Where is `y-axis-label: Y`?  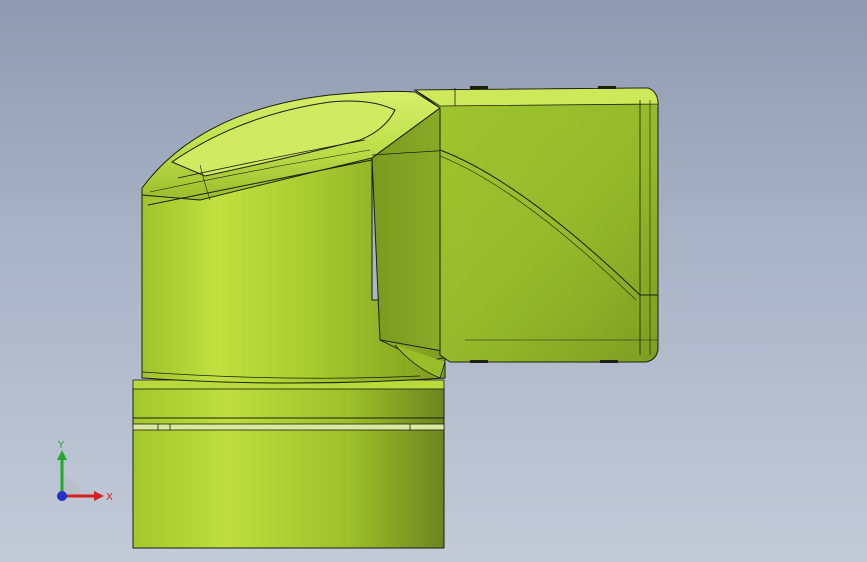 y-axis-label: Y is located at coordinates (61, 445).